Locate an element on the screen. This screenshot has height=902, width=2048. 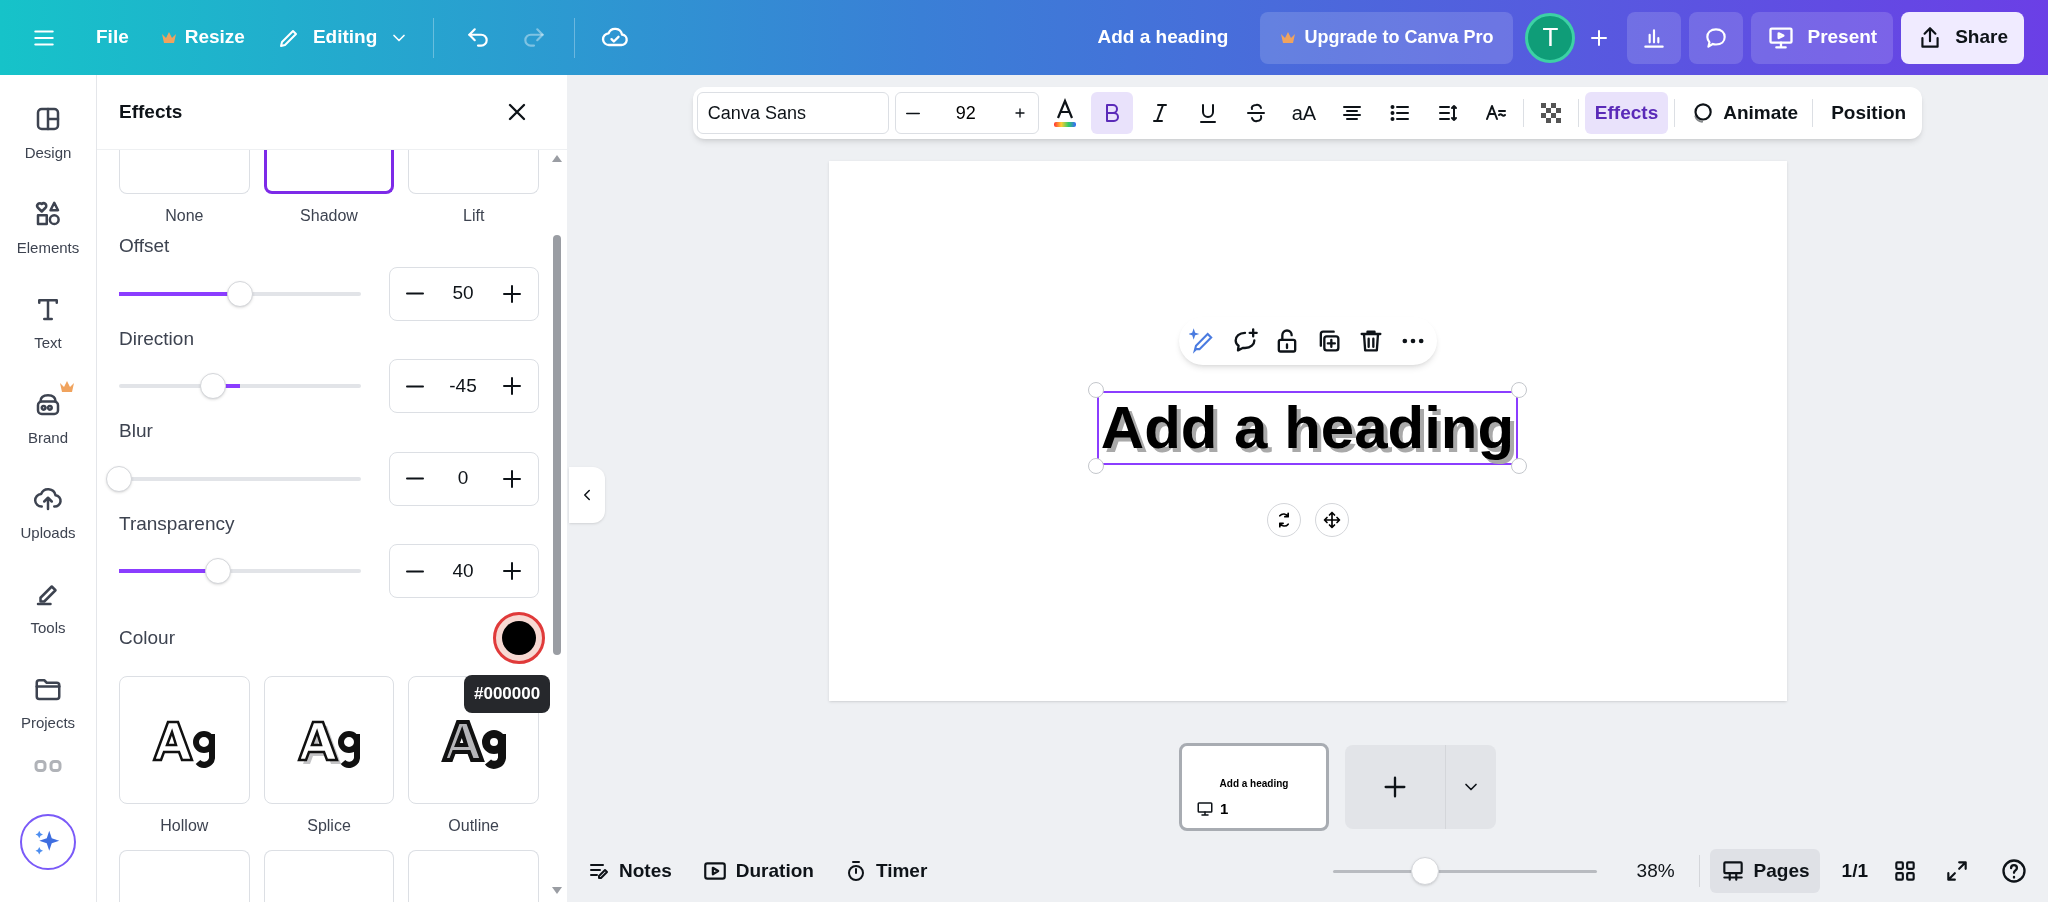
upgrade-button: Upgrade to Canva Pro is located at coordinates (1387, 37).